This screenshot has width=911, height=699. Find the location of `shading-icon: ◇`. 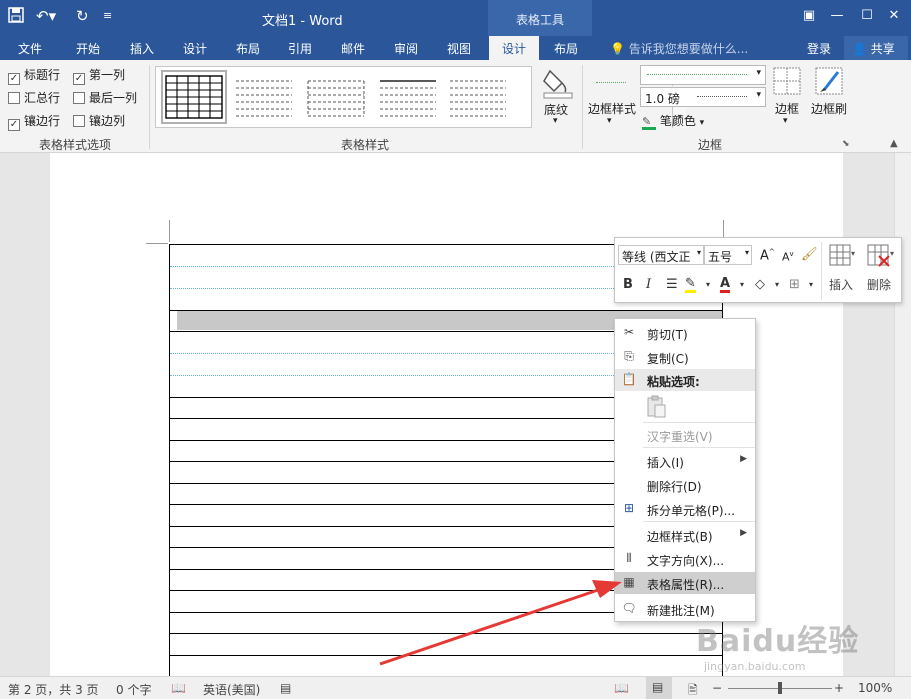

shading-icon: ◇ is located at coordinates (760, 284).